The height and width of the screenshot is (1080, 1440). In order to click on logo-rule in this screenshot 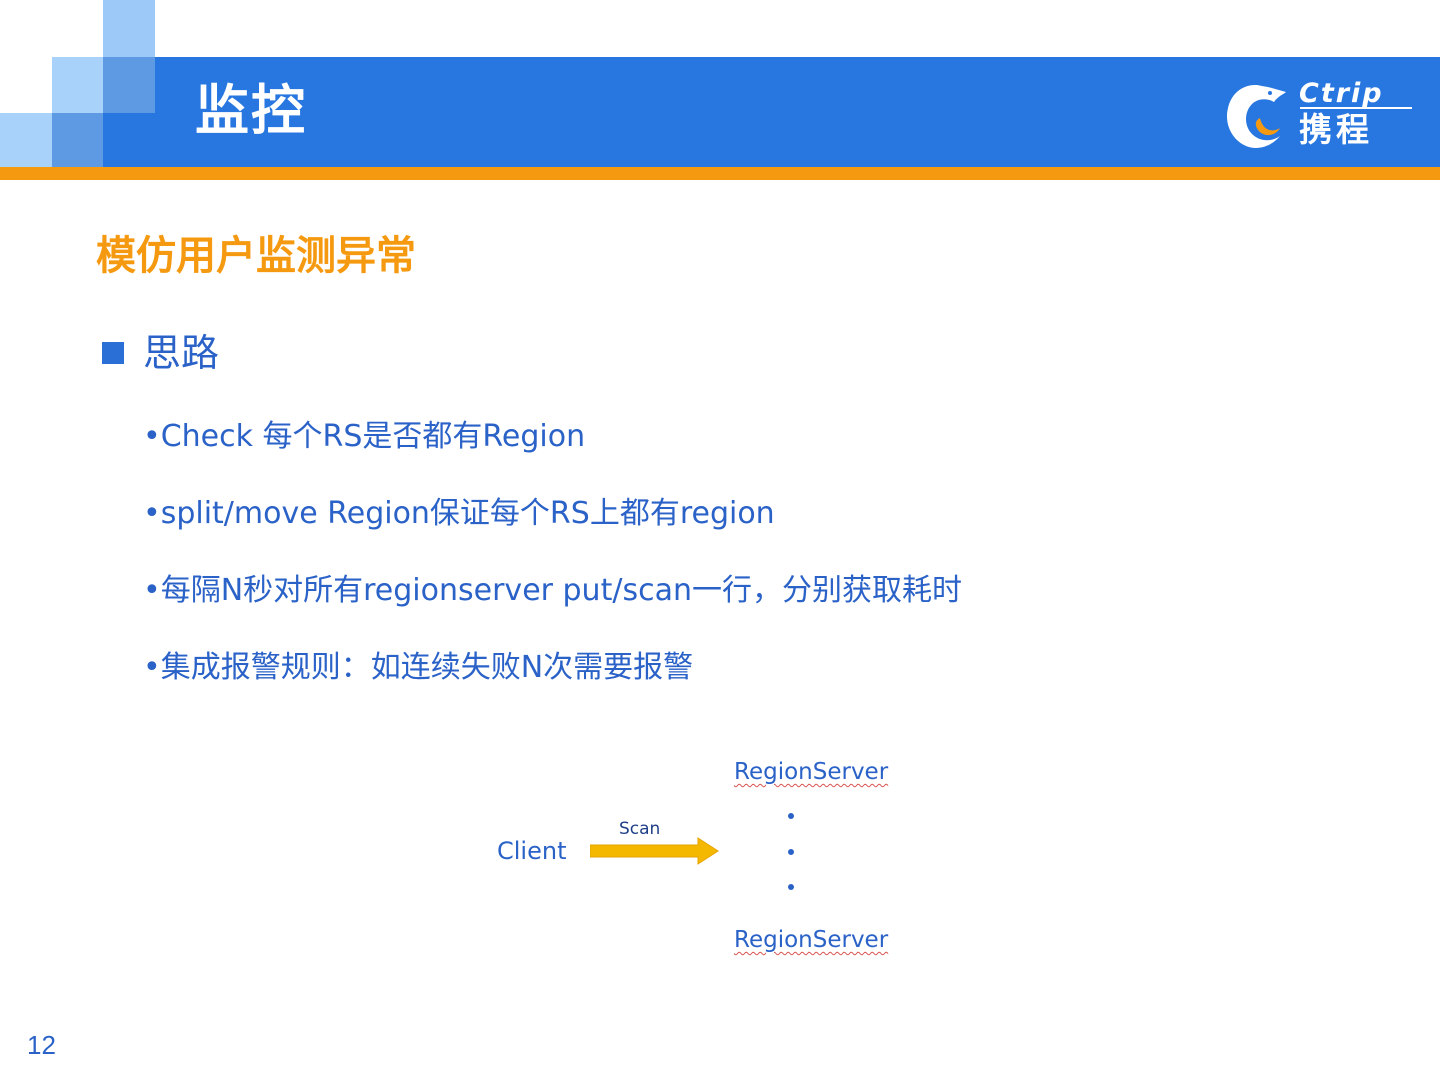, I will do `click(1356, 108)`.